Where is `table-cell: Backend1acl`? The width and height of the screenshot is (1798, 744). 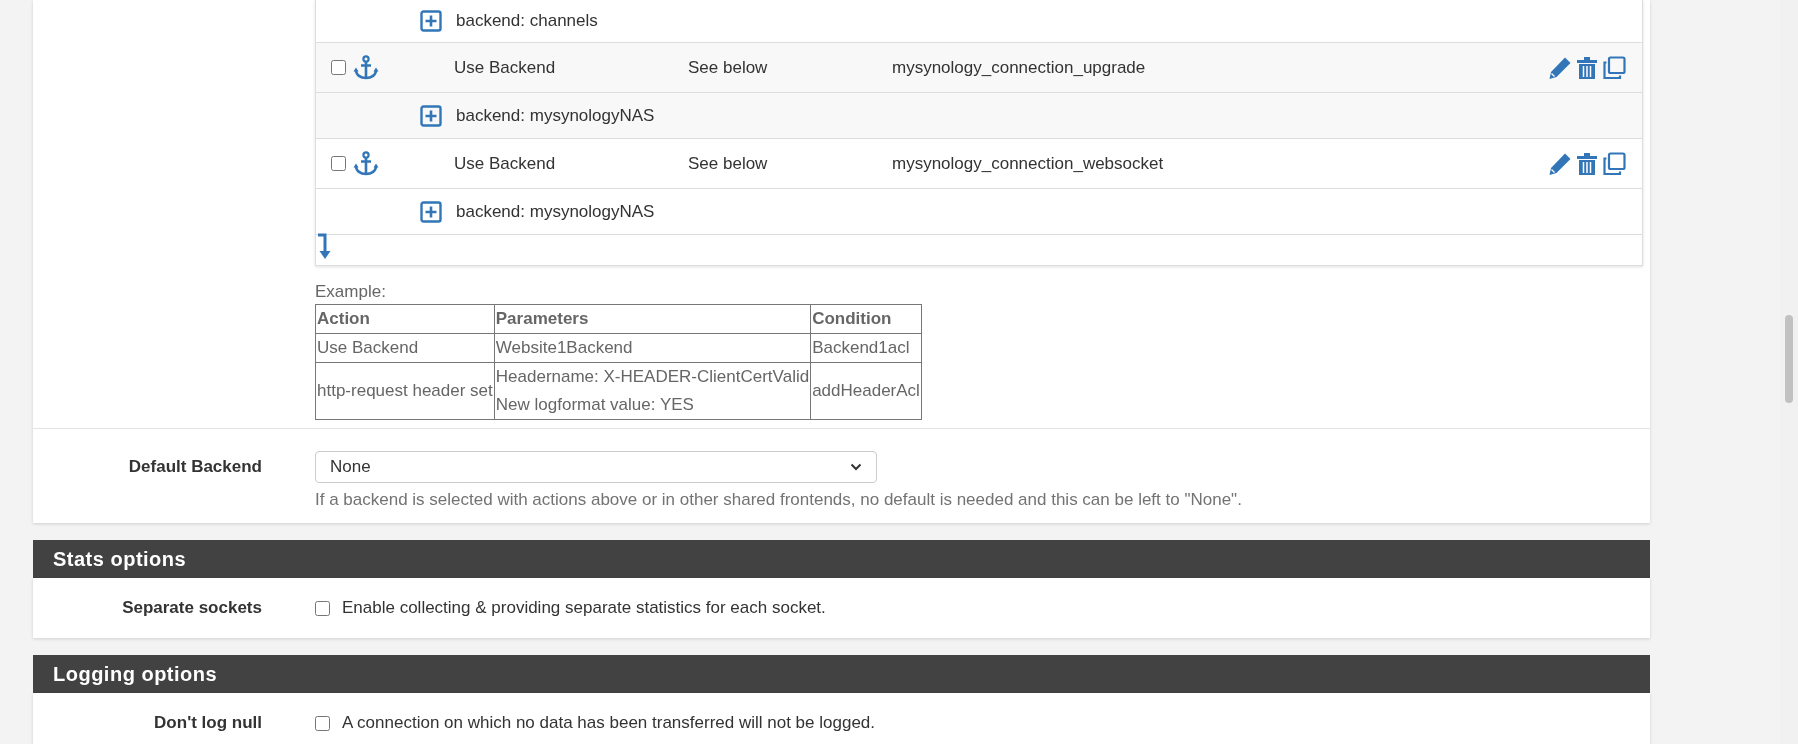
table-cell: Backend1acl is located at coordinates (866, 348).